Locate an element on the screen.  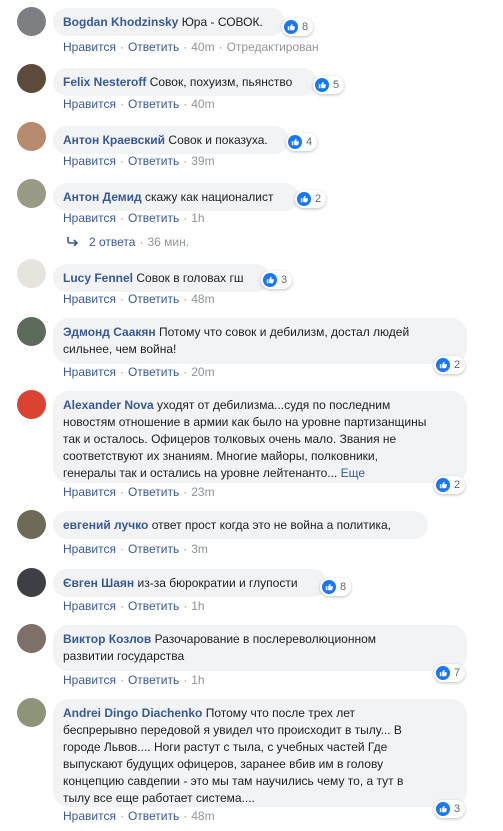
replies-time: 36 мин. is located at coordinates (168, 242).